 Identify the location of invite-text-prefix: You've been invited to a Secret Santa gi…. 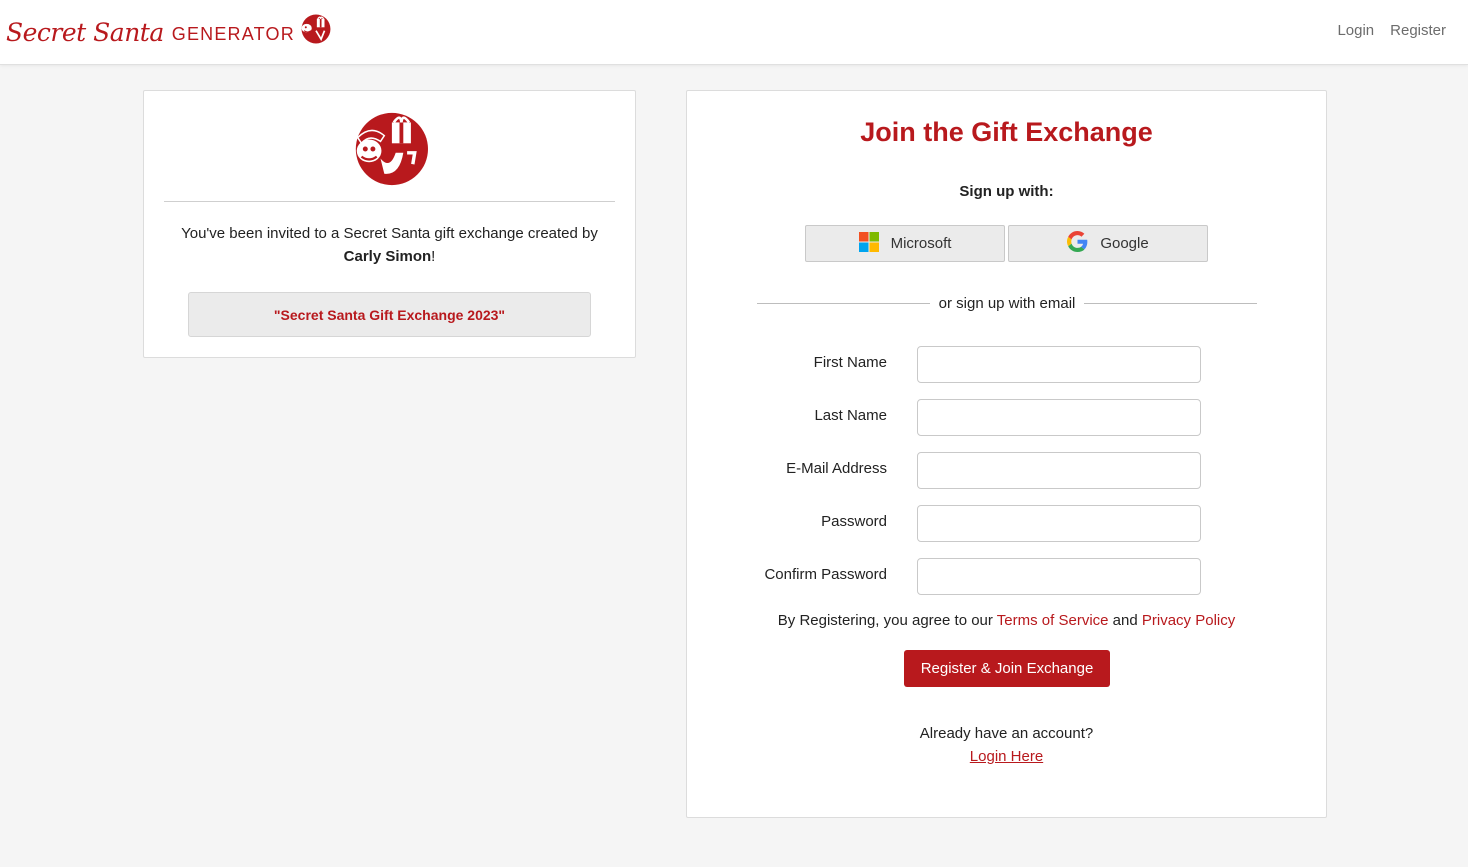
(389, 233).